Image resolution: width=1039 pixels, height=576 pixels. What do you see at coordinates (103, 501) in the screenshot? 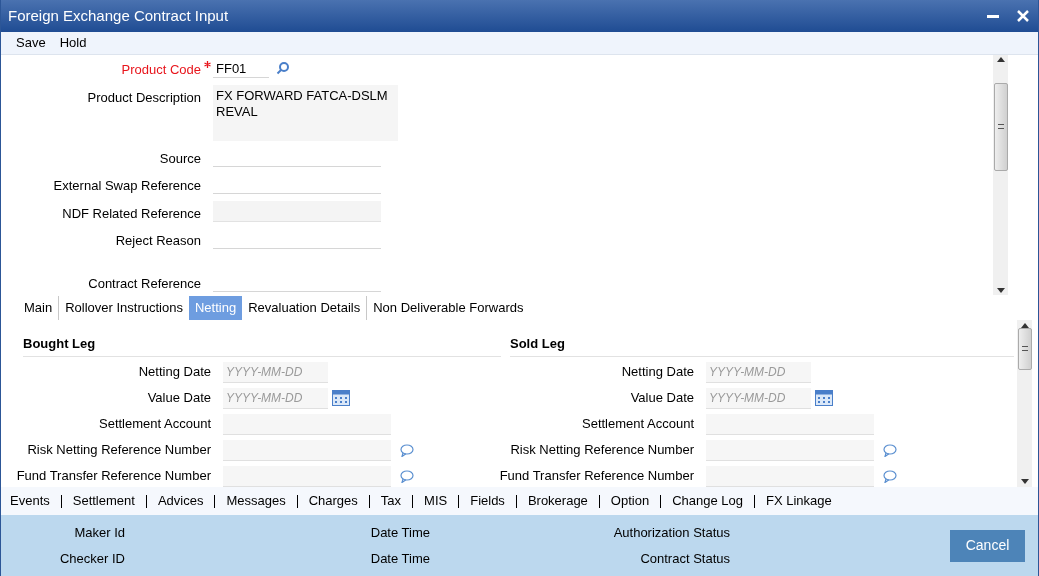
I see `footer-link: Settlement` at bounding box center [103, 501].